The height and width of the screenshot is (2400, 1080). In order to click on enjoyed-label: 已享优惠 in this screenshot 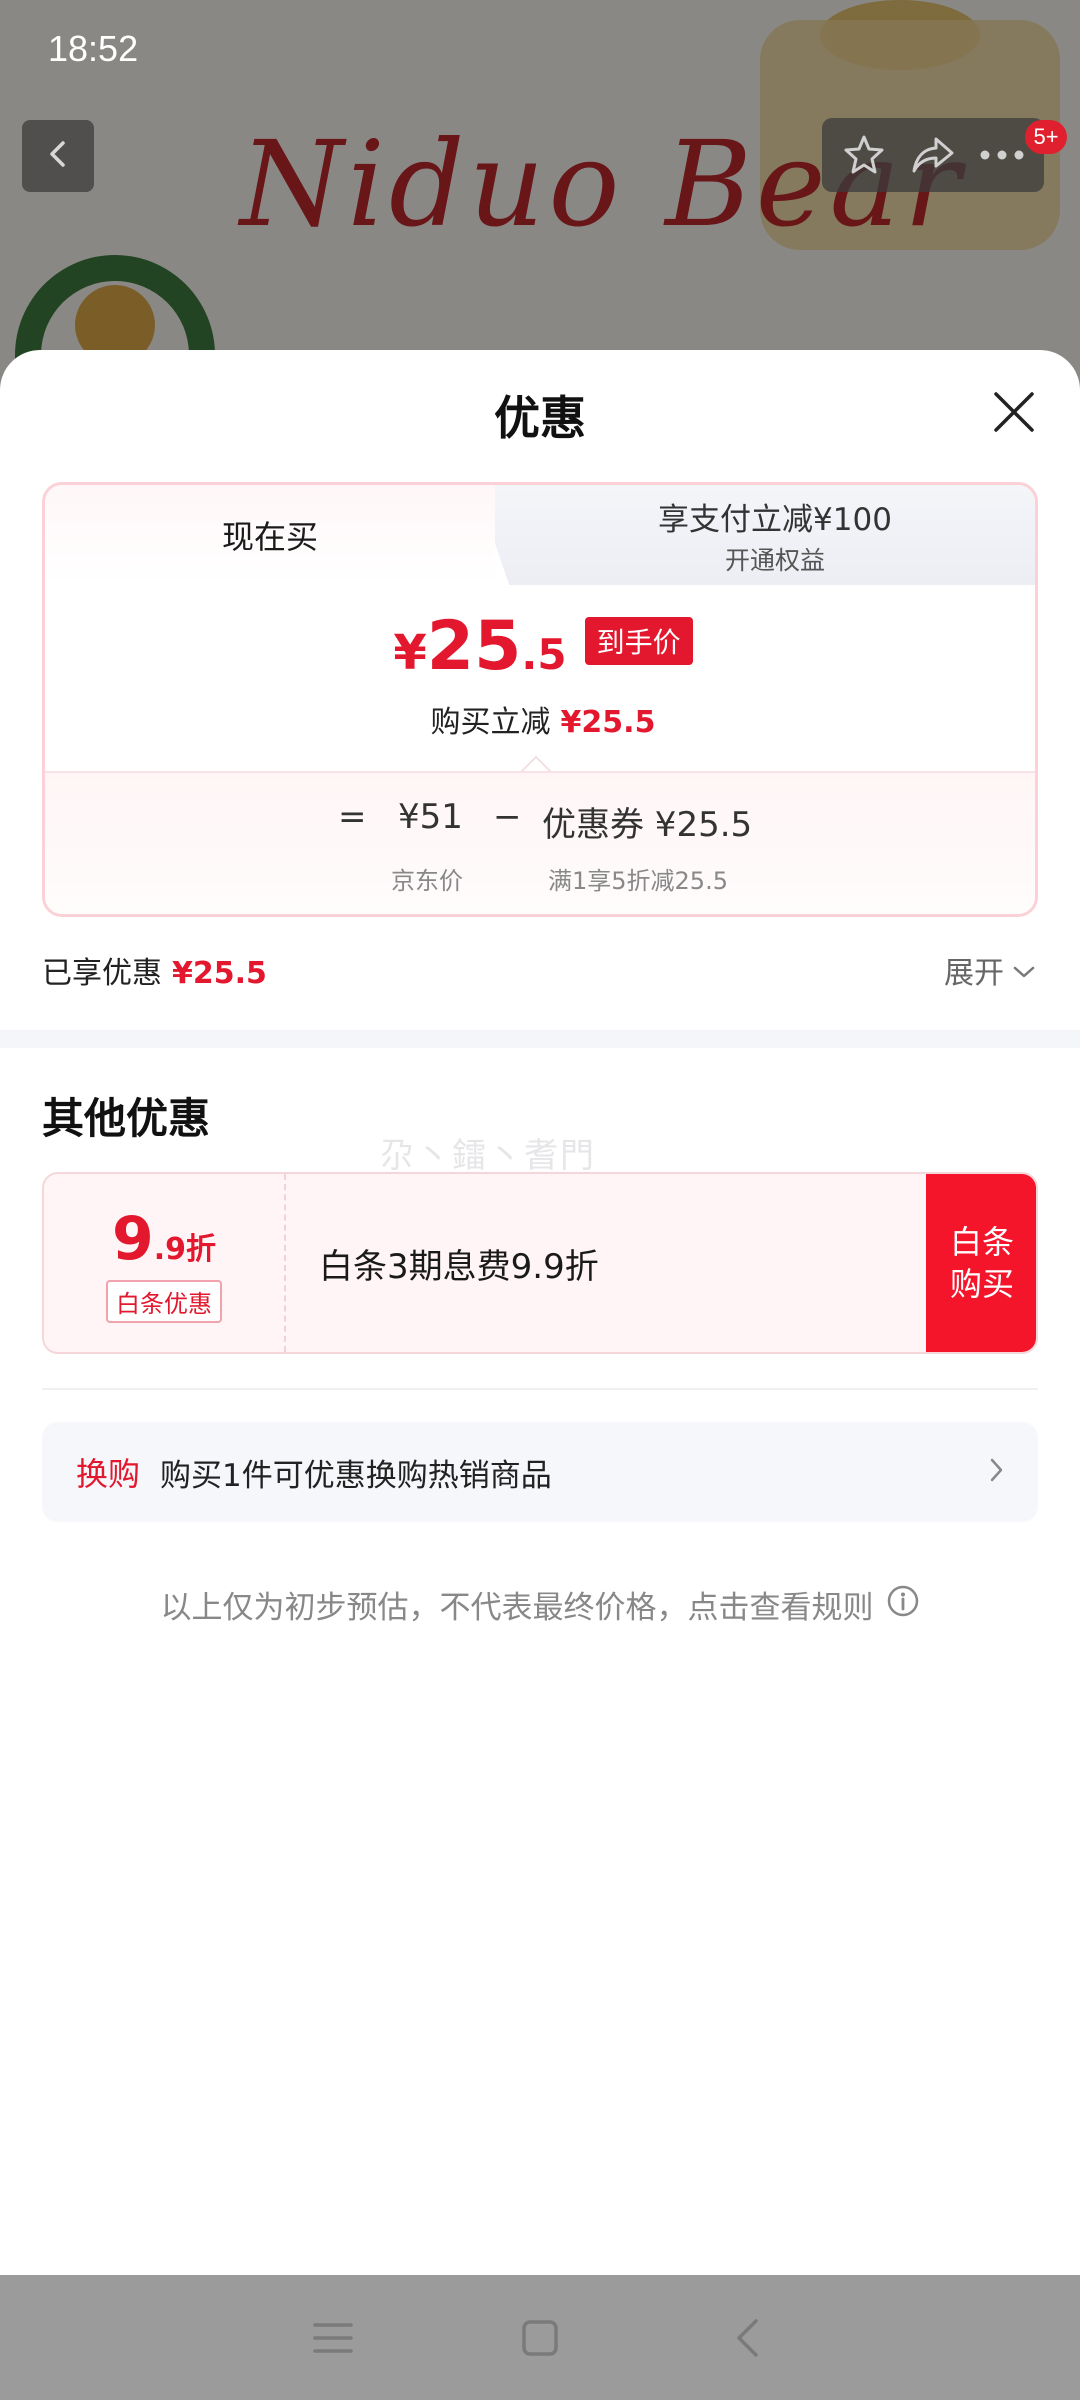, I will do `click(102, 973)`.